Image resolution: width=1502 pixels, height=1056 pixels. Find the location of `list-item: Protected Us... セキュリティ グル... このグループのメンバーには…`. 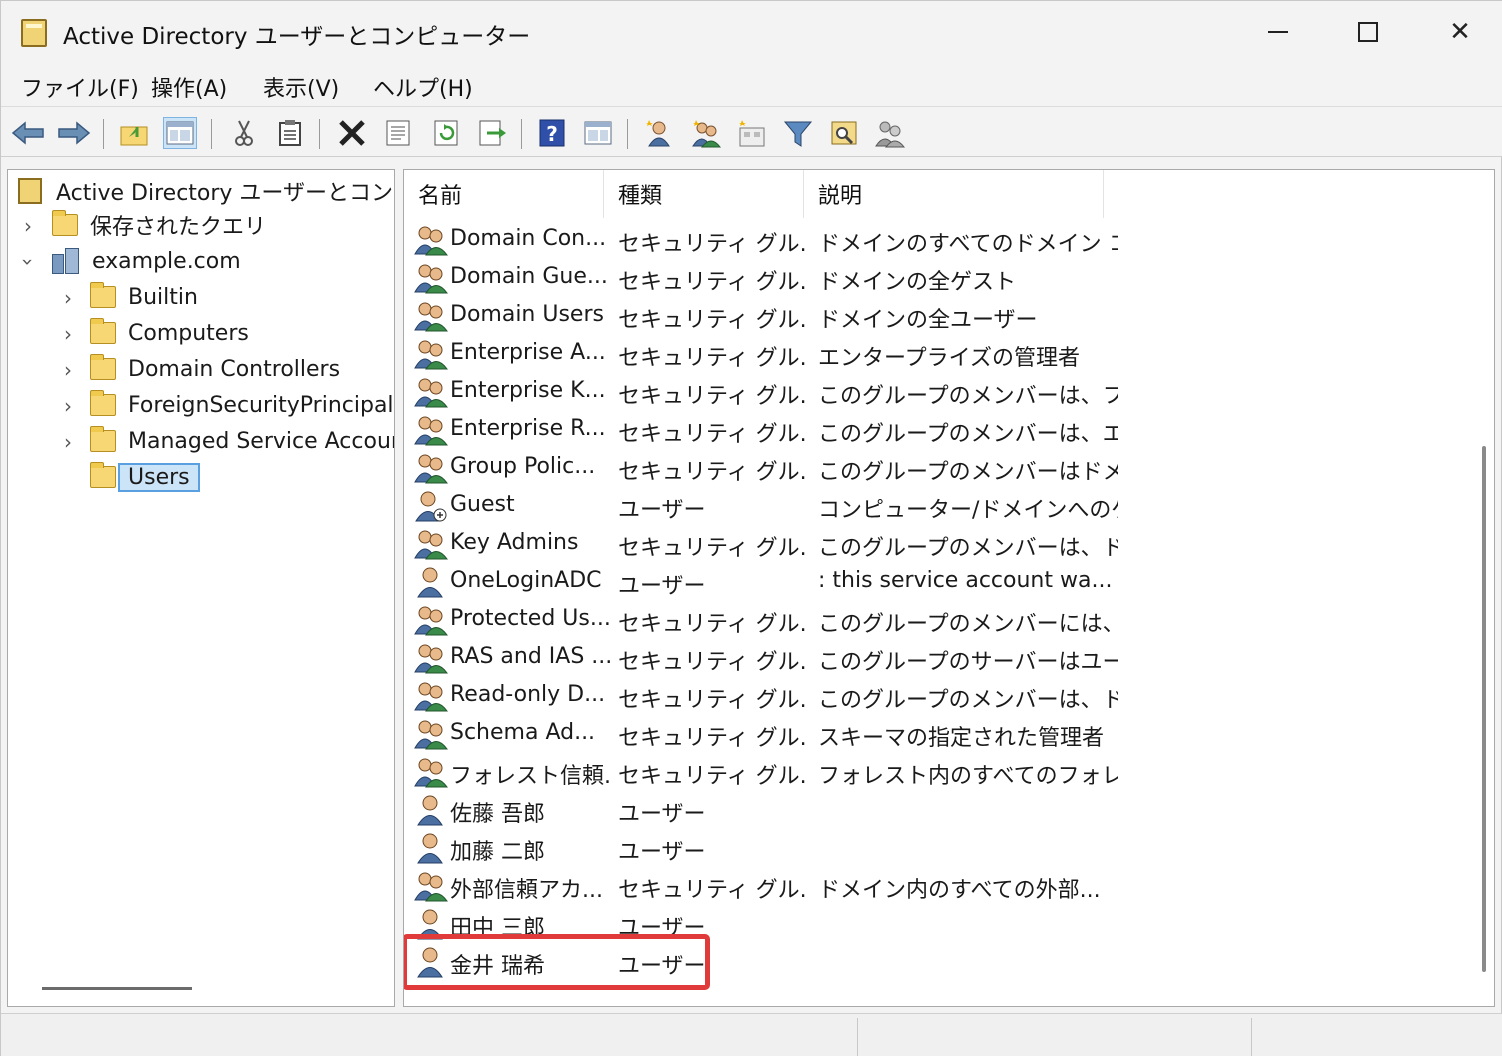

list-item: Protected Us... セキュリティ グル... このグループのメンバーには… is located at coordinates (765, 620).